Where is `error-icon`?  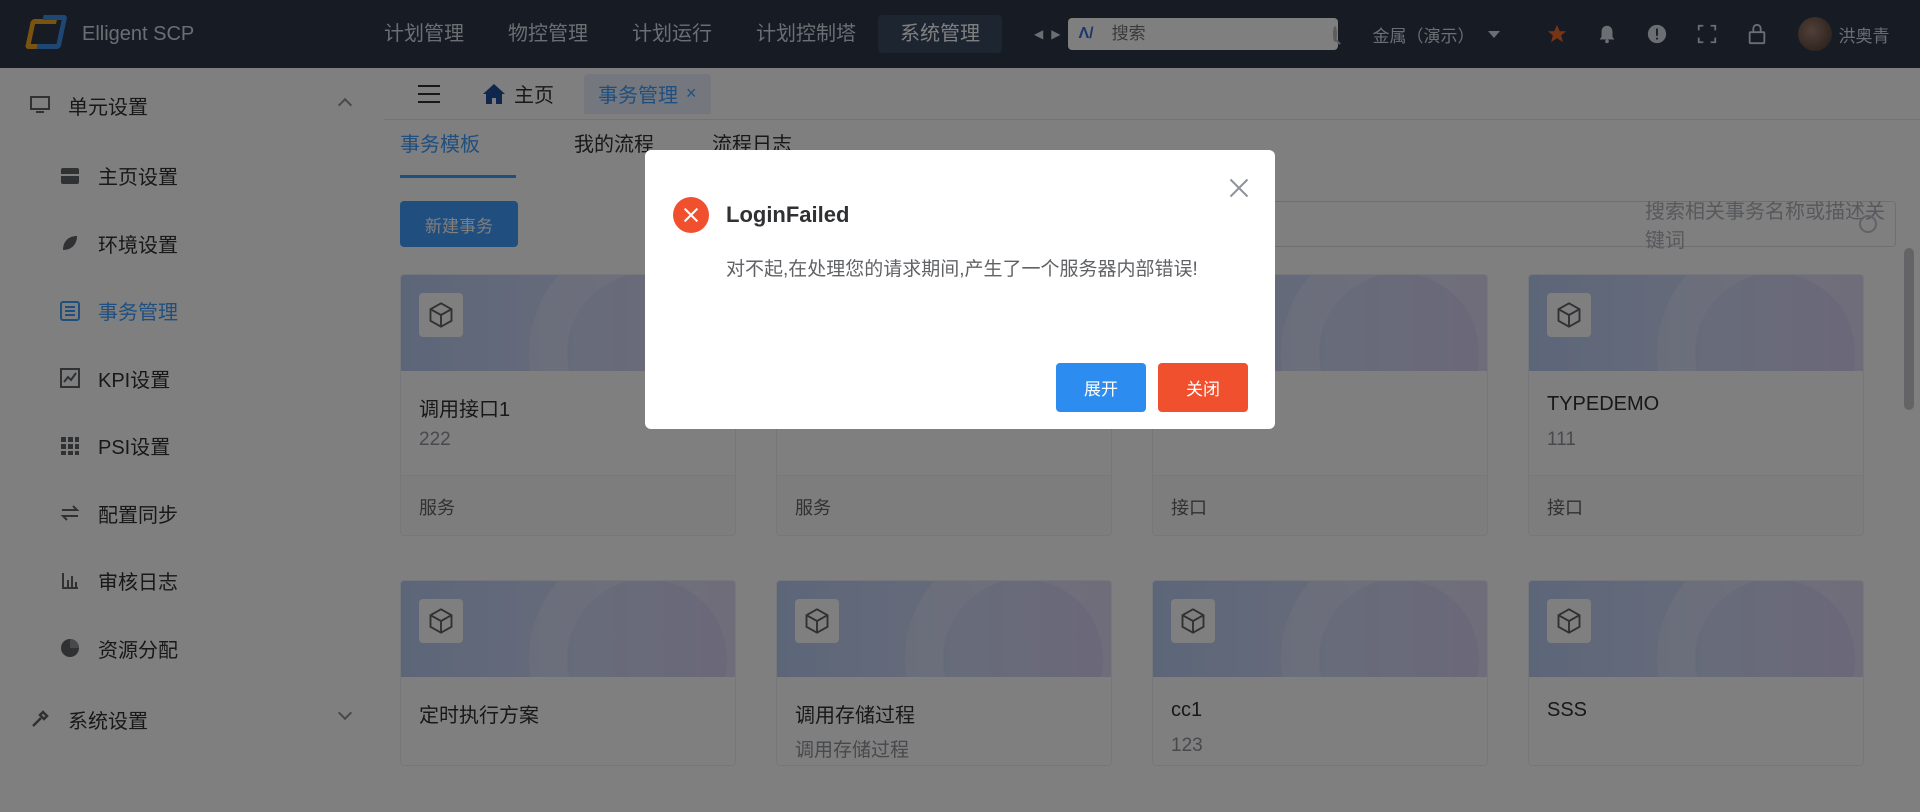
error-icon is located at coordinates (691, 215).